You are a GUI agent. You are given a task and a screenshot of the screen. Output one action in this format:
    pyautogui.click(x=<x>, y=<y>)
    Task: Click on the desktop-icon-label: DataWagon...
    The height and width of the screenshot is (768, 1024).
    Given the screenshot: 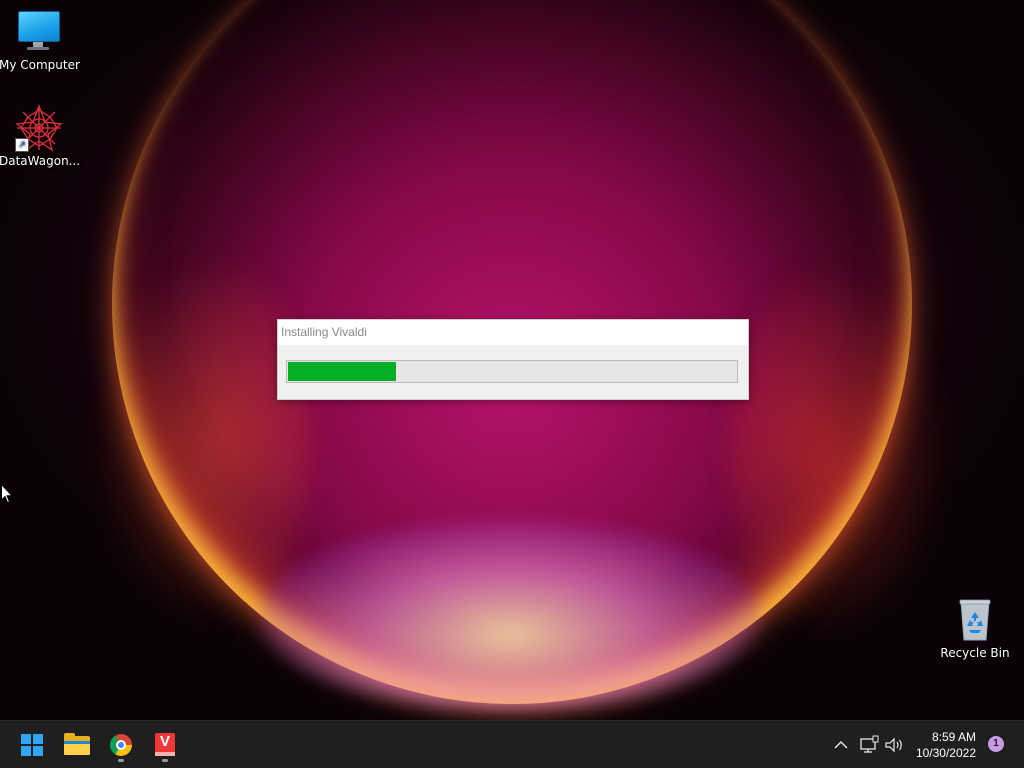 What is the action you would take?
    pyautogui.click(x=40, y=161)
    